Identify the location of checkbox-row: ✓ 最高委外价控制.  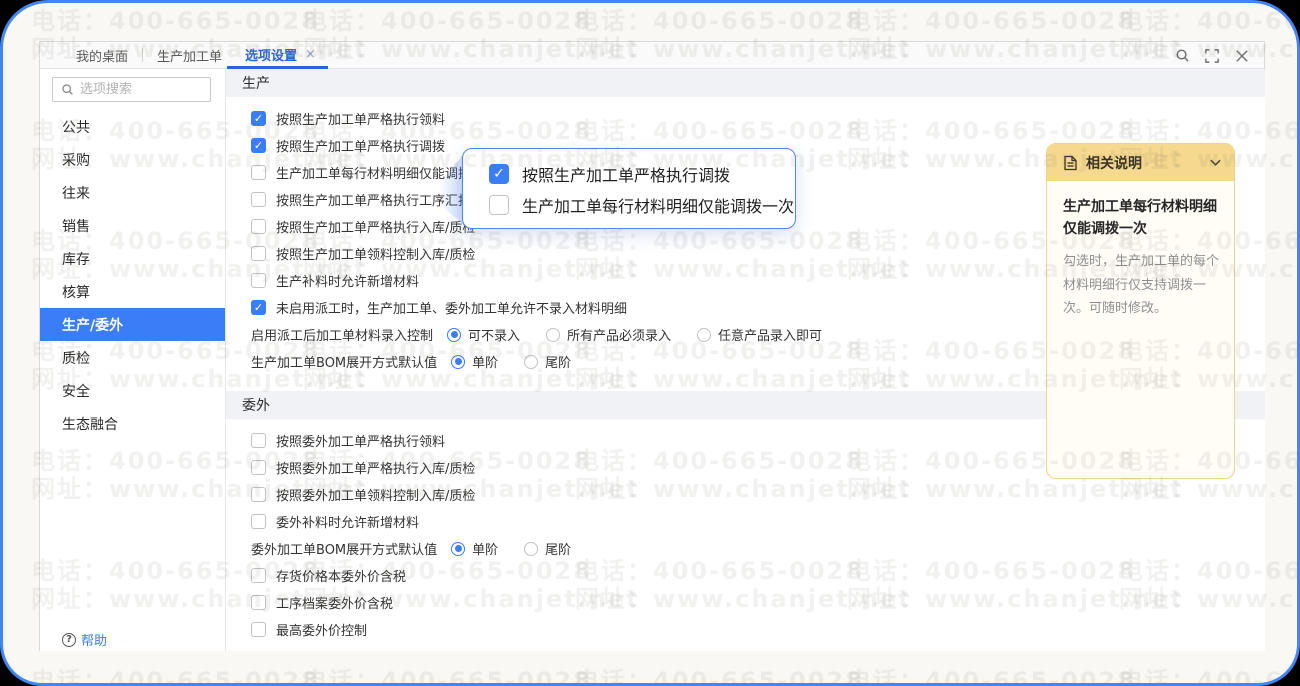
(758, 629).